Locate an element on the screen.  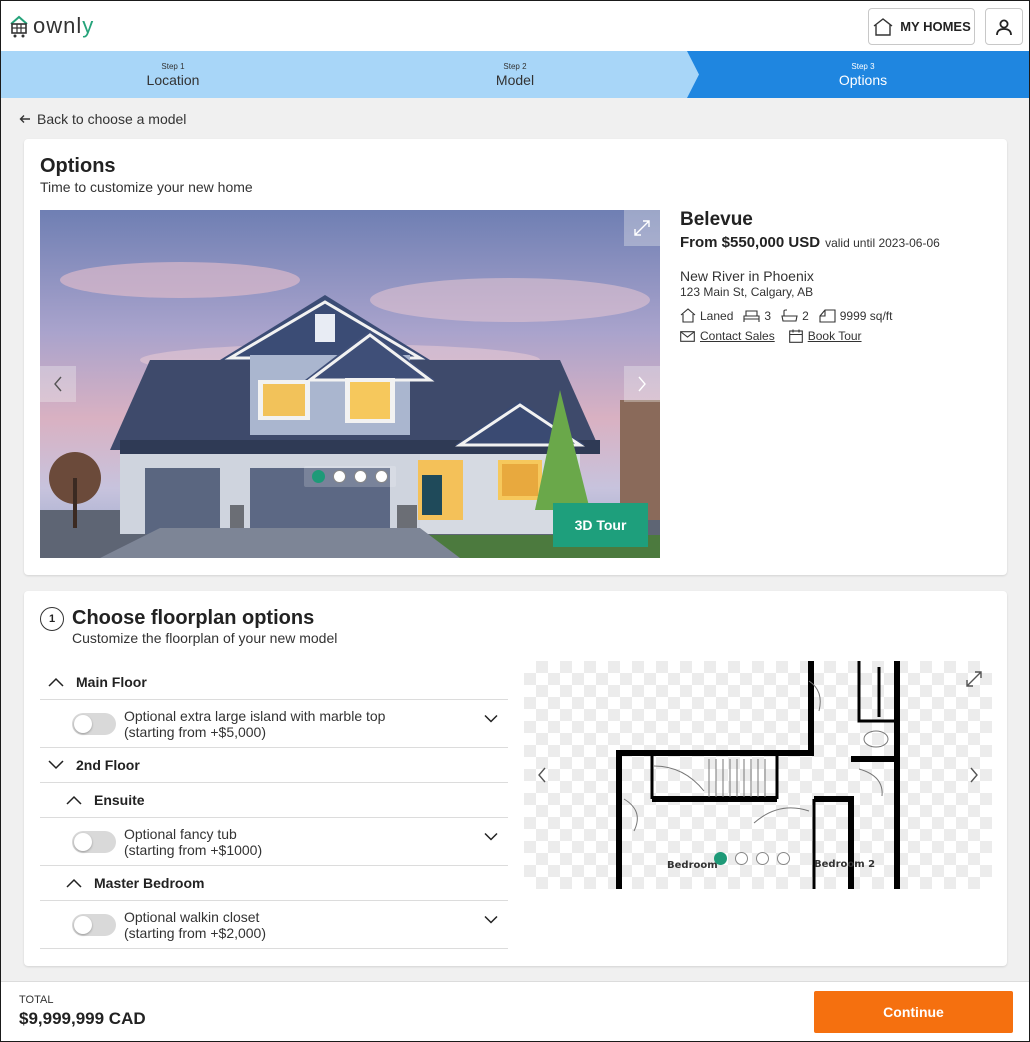
step-2-number: Step 2 is located at coordinates (515, 66).